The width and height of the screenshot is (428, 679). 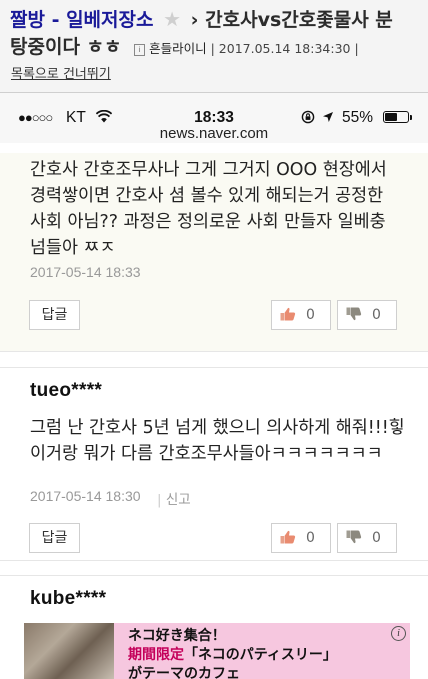 I want to click on ad-headline: ネコ好き集合！, so click(x=177, y=636).